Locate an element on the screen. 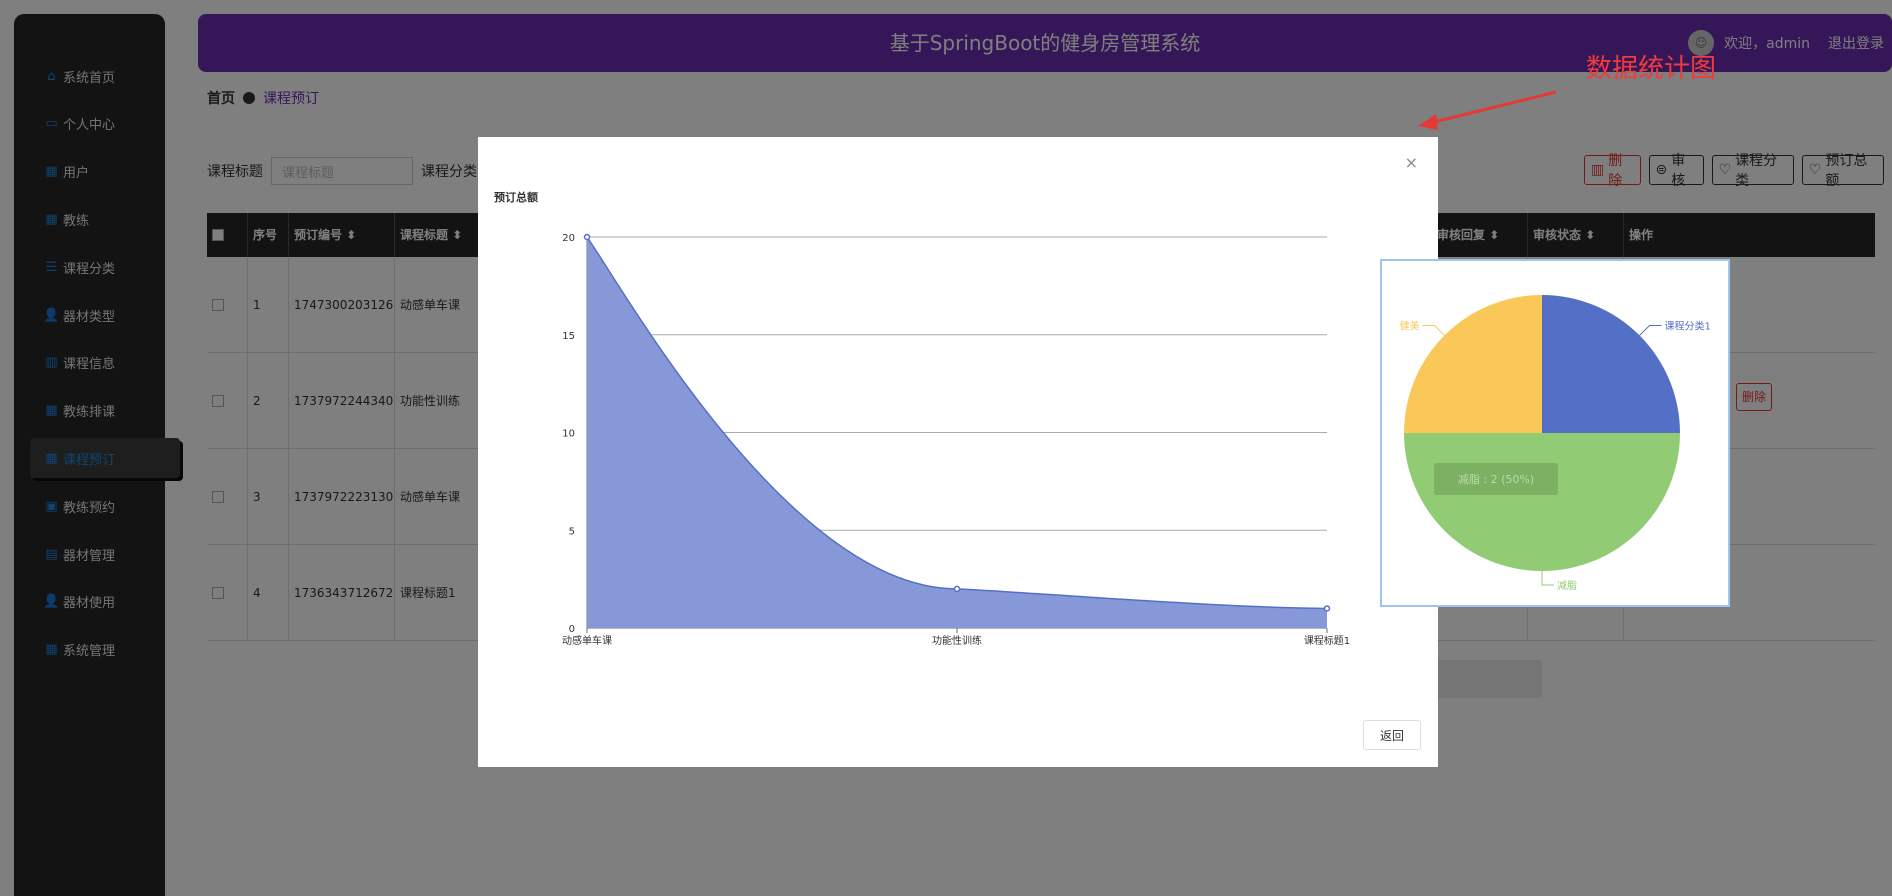  annotation-text: 数据统计图 is located at coordinates (1651, 69).